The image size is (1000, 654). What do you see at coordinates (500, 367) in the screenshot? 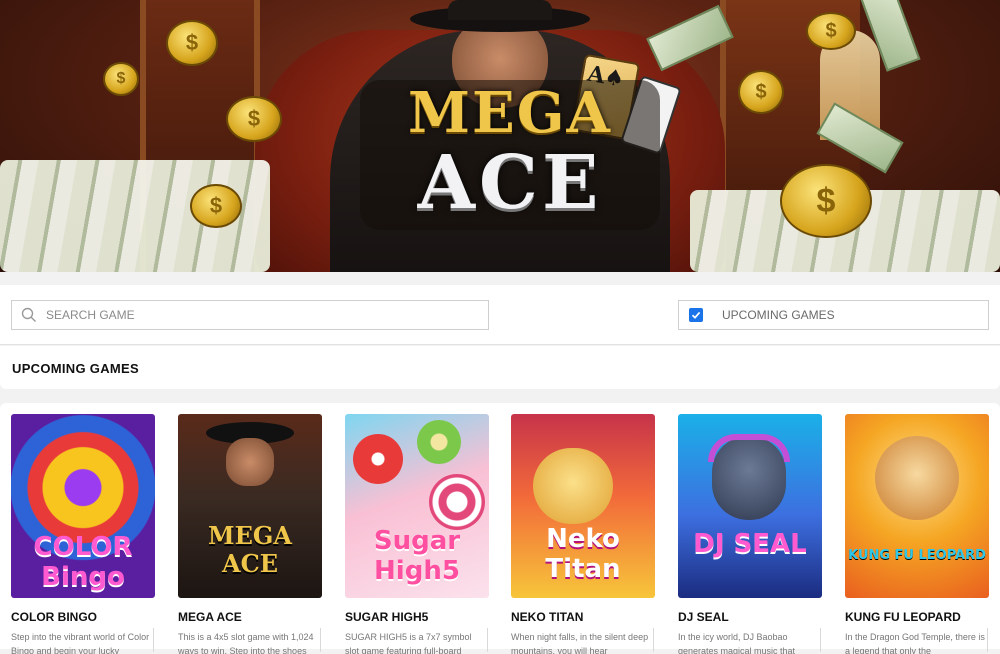
I see `section-header: UPCOMING GAMES` at bounding box center [500, 367].